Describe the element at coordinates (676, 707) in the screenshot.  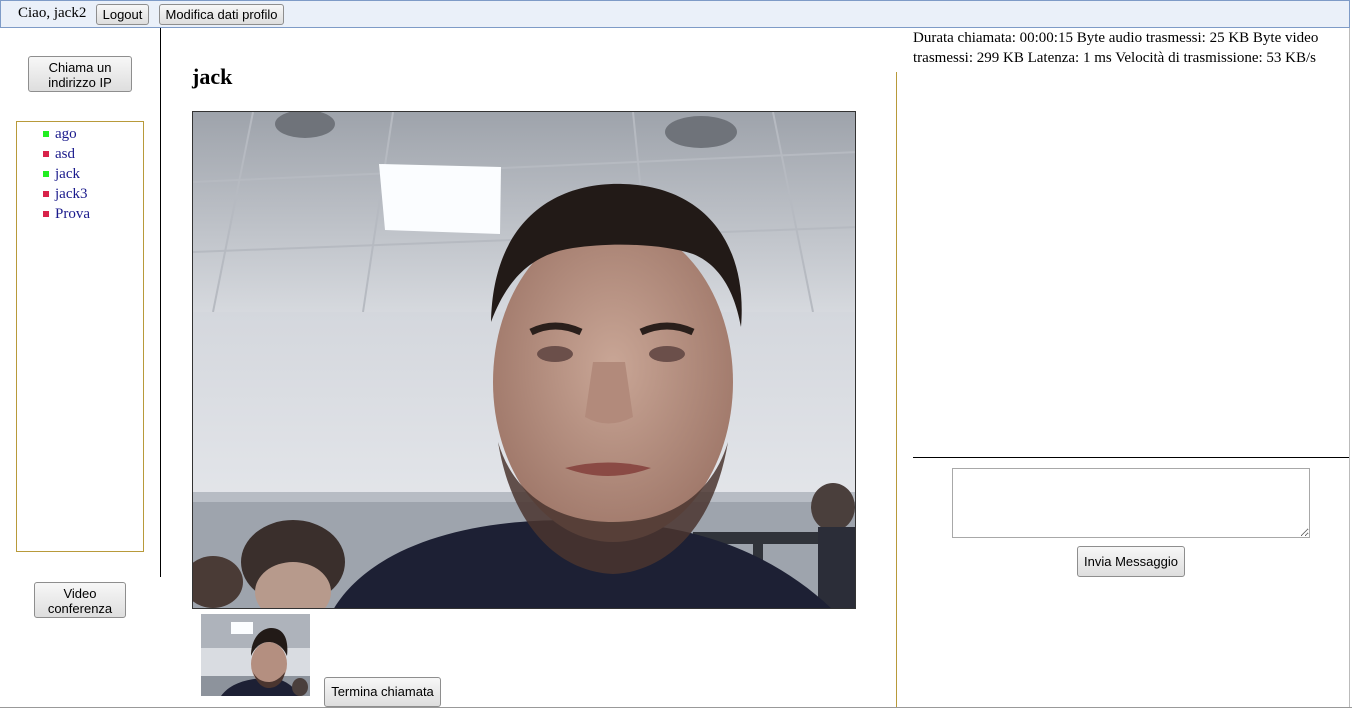
I see `bottom-border` at that location.